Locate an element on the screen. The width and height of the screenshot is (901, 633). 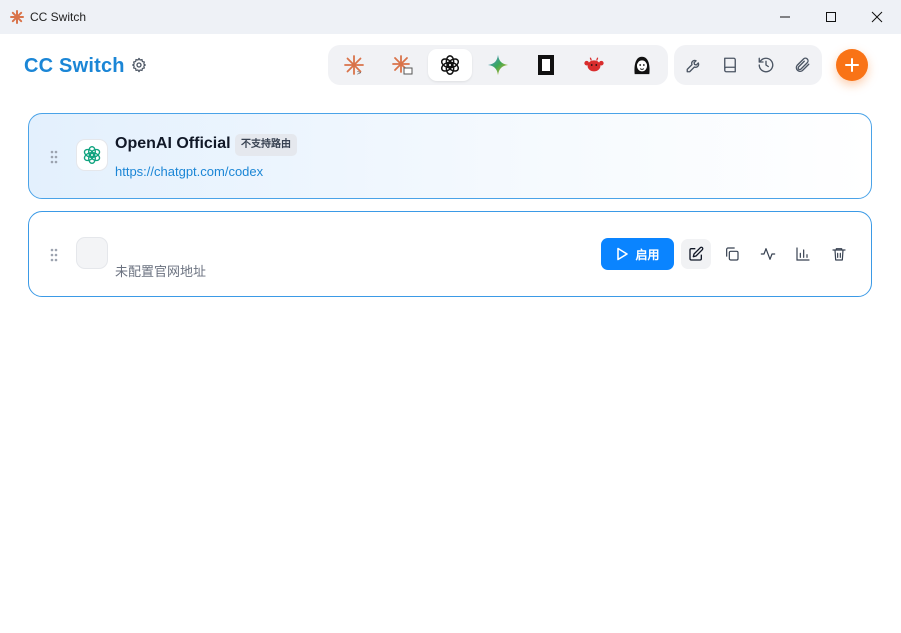
minimize-button is located at coordinates (785, 17).